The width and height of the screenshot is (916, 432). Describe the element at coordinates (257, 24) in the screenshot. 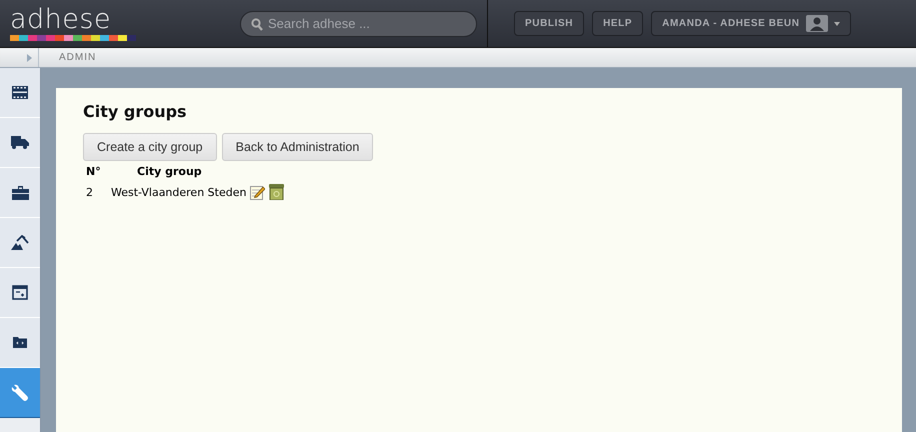

I see `search-icon` at that location.